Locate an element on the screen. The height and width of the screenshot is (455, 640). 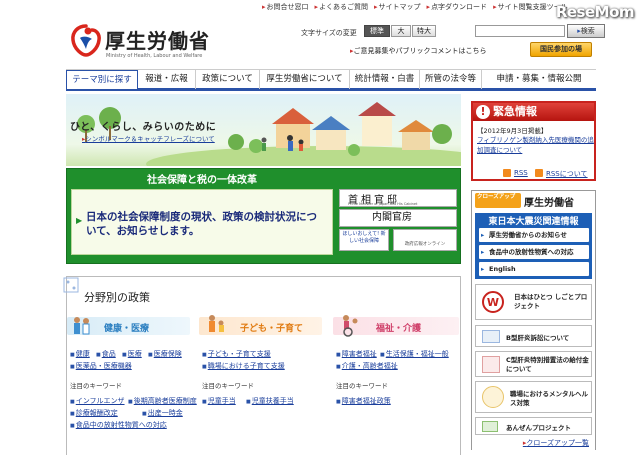
nav-item-laws: 所管の法令等 is located at coordinates (451, 79).